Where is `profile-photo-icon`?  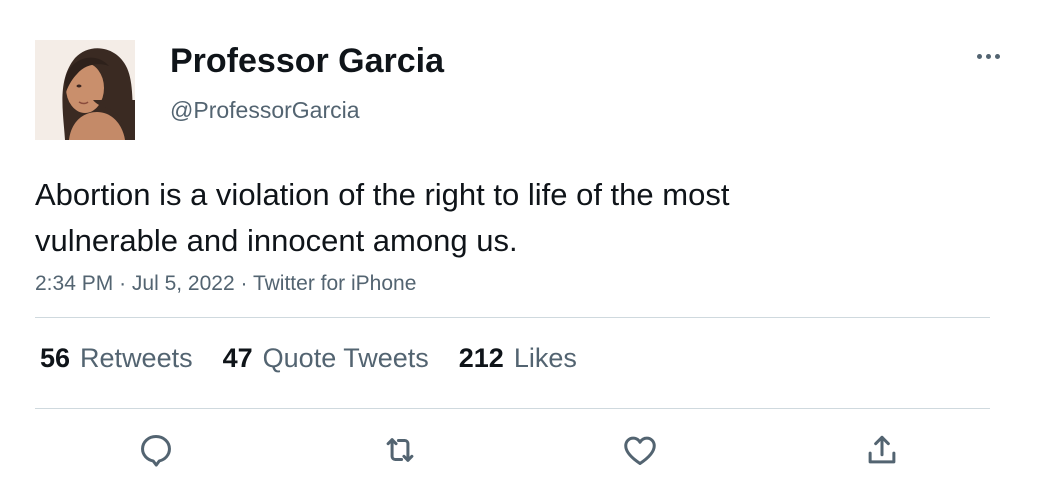
profile-photo-icon is located at coordinates (85, 90).